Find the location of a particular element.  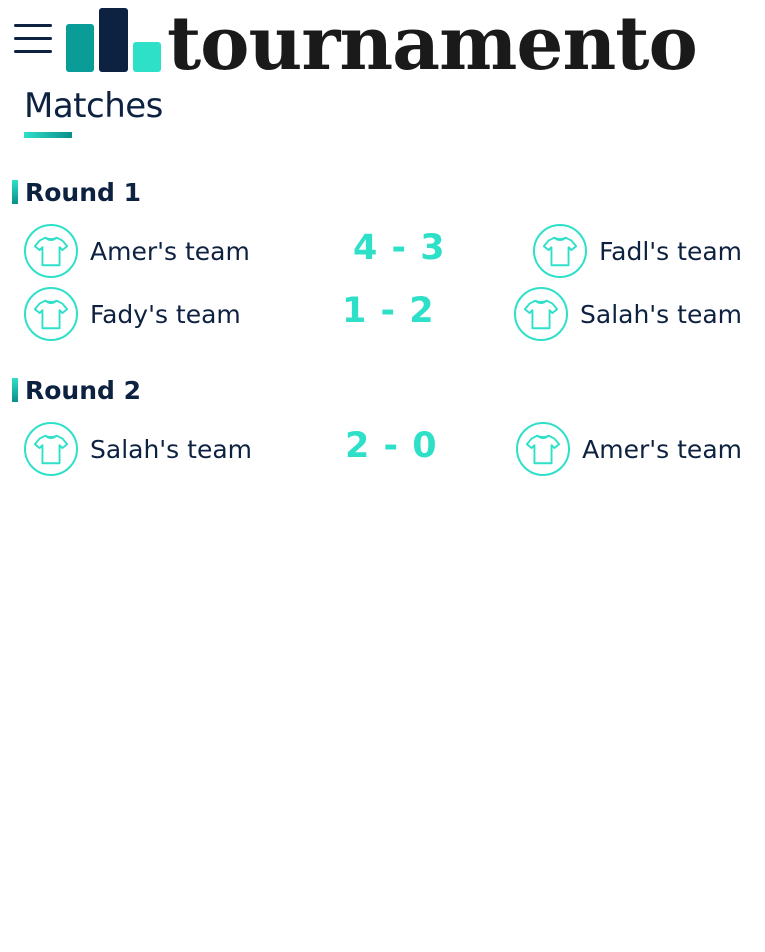

match-score: 2 - 0 is located at coordinates (391, 446).